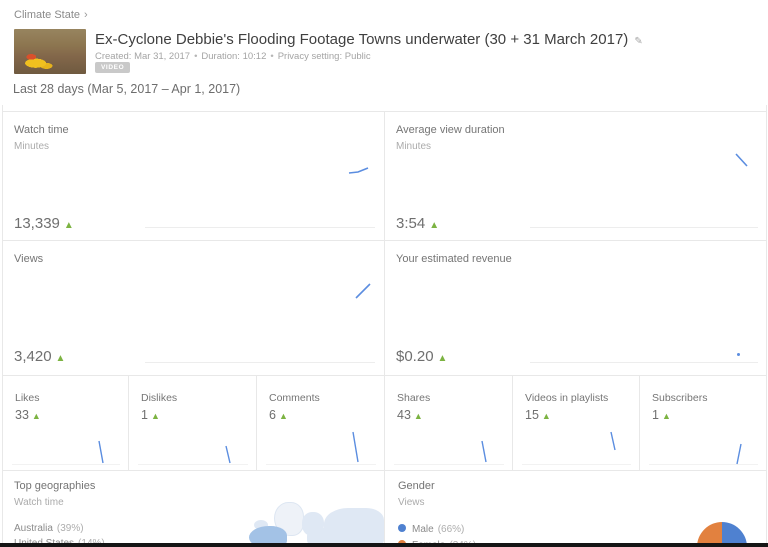 Image resolution: width=768 pixels, height=547 pixels. Describe the element at coordinates (32, 146) in the screenshot. I see `watch-time-unit: Minutes` at that location.